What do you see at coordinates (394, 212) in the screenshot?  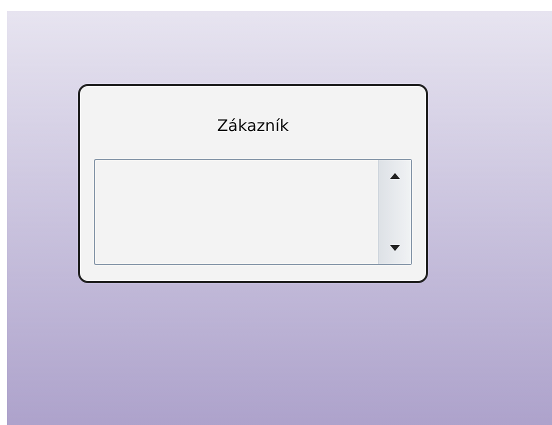 I see `scrollbar` at bounding box center [394, 212].